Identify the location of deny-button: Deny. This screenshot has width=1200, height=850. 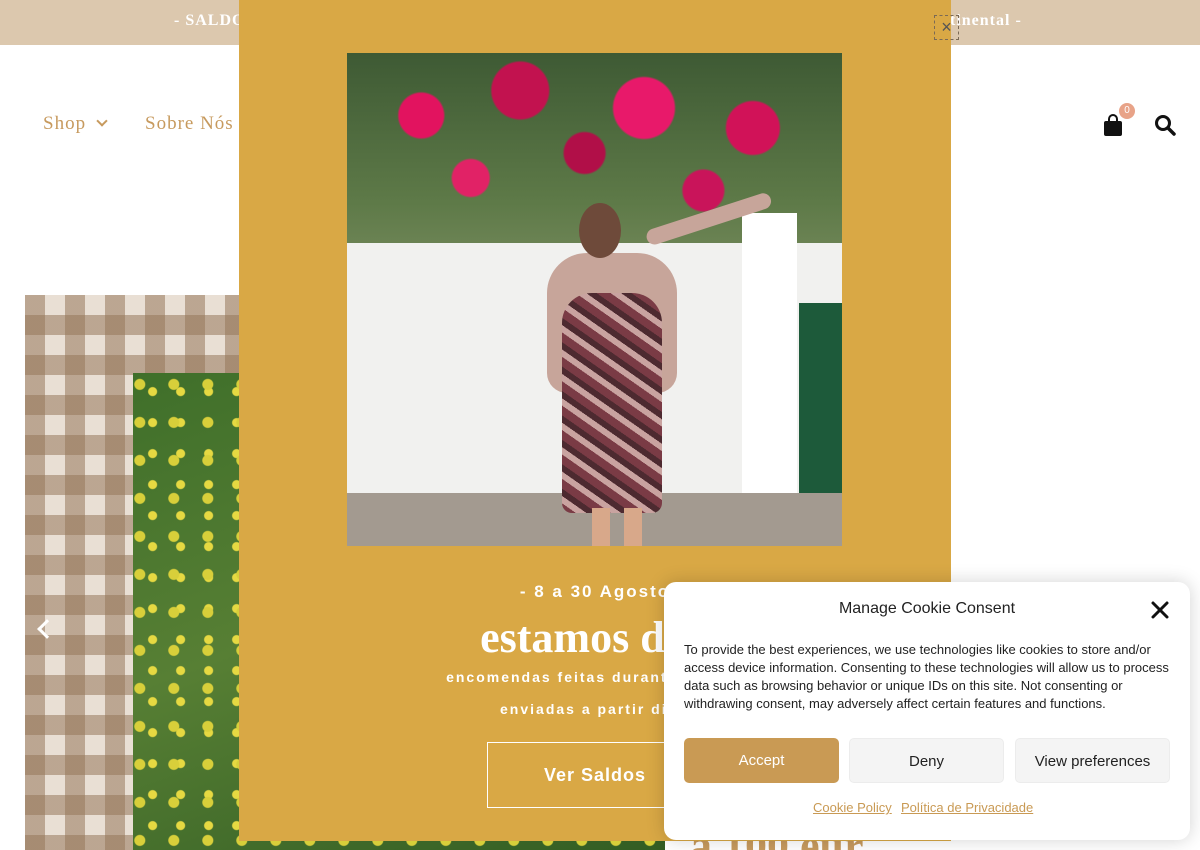
(926, 760).